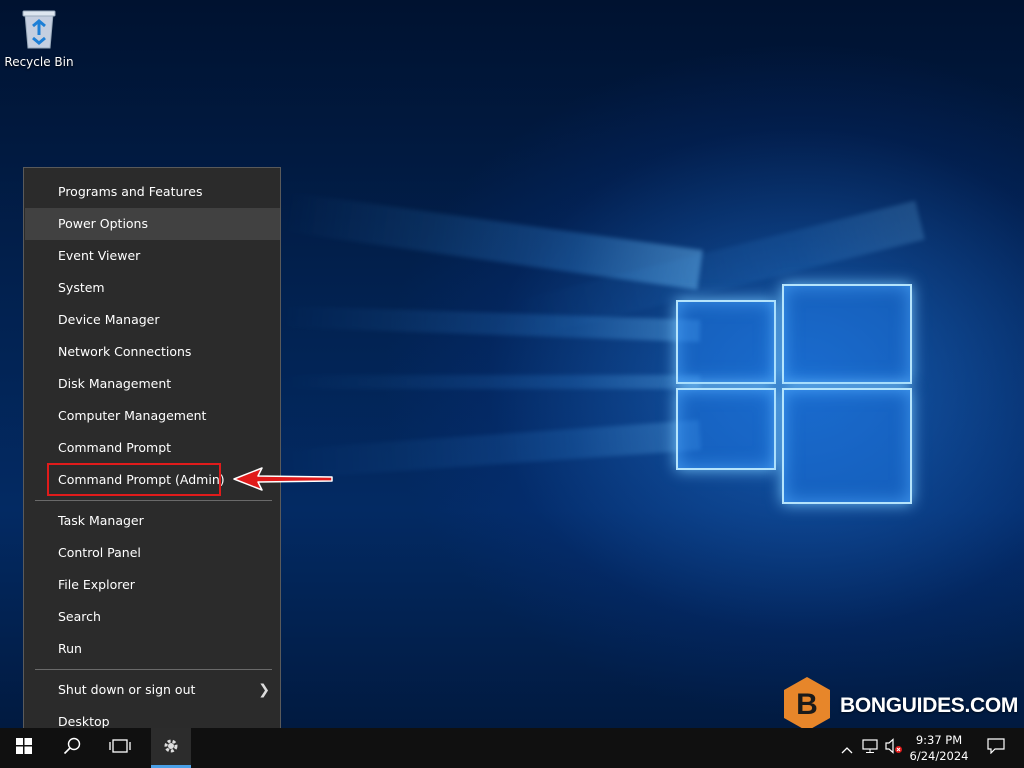 This screenshot has height=768, width=1024. I want to click on chevron-right-icon: ❯, so click(264, 690).